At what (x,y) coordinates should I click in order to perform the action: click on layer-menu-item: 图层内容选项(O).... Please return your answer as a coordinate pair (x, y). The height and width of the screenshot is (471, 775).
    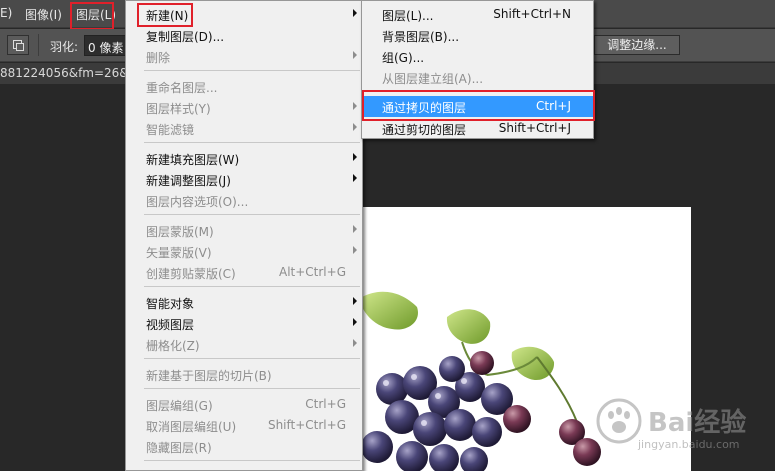
    Looking at the image, I should click on (244, 200).